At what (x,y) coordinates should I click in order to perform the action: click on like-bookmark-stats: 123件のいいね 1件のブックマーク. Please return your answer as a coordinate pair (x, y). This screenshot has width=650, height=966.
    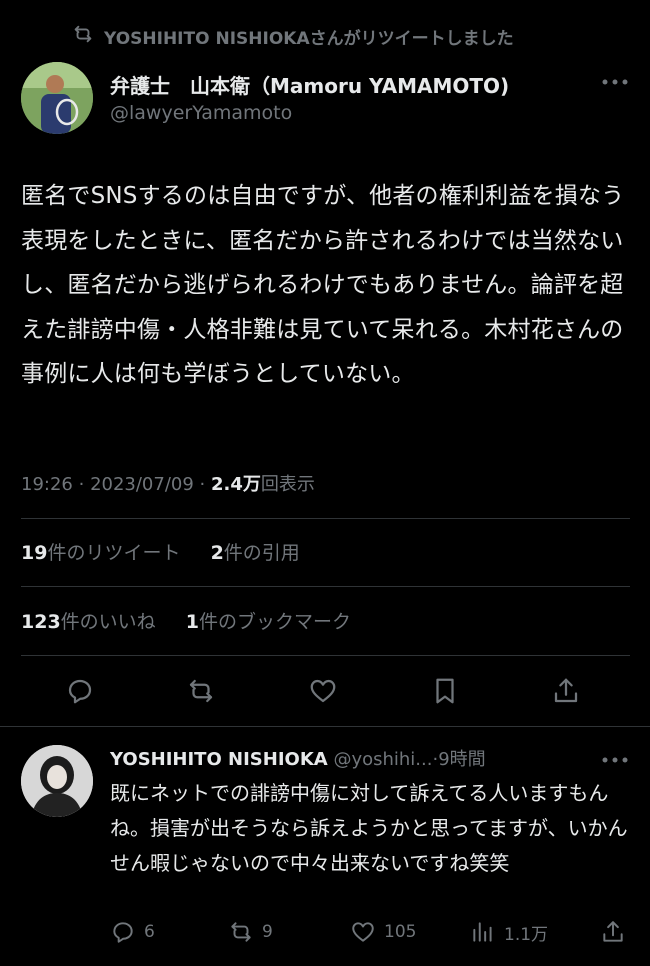
    Looking at the image, I should click on (186, 620).